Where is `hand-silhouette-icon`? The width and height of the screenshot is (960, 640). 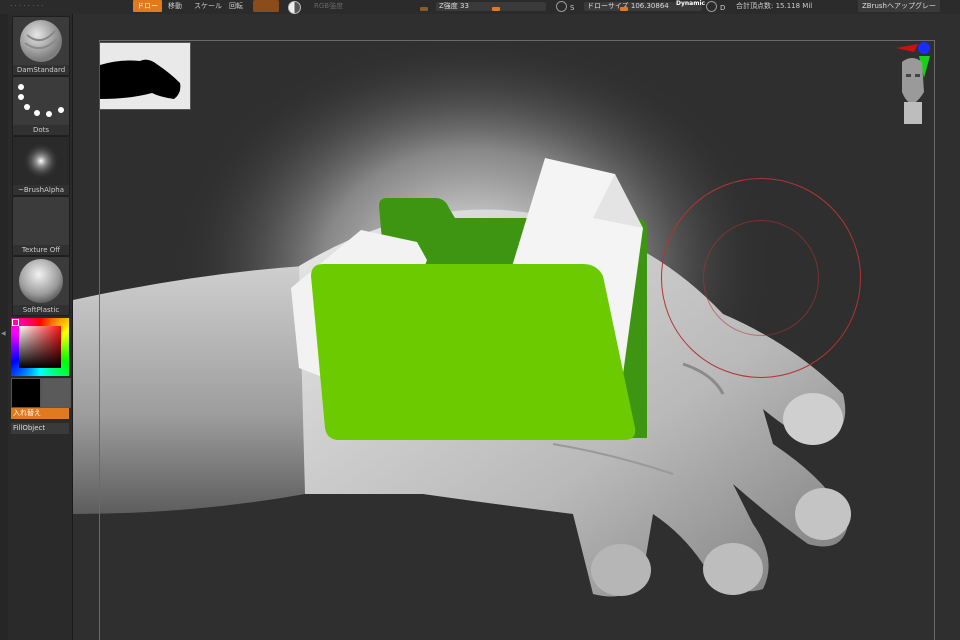 hand-silhouette-icon is located at coordinates (140, 79).